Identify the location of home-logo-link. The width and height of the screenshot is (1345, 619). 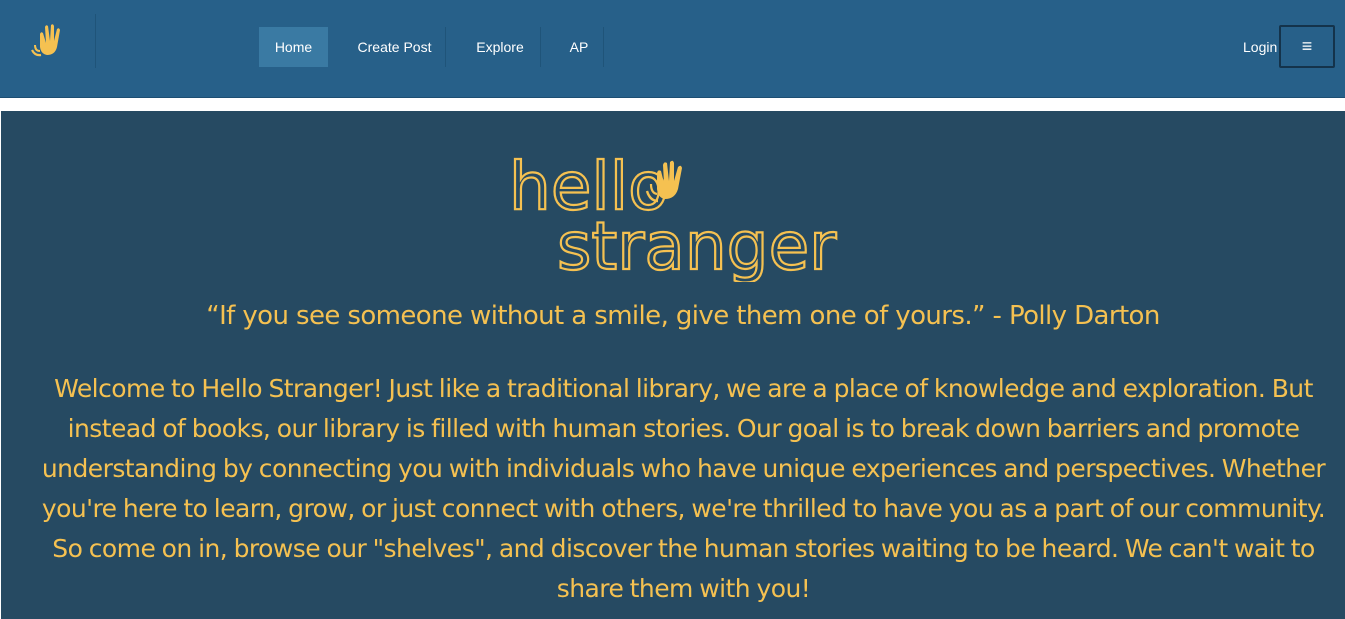
(48, 41).